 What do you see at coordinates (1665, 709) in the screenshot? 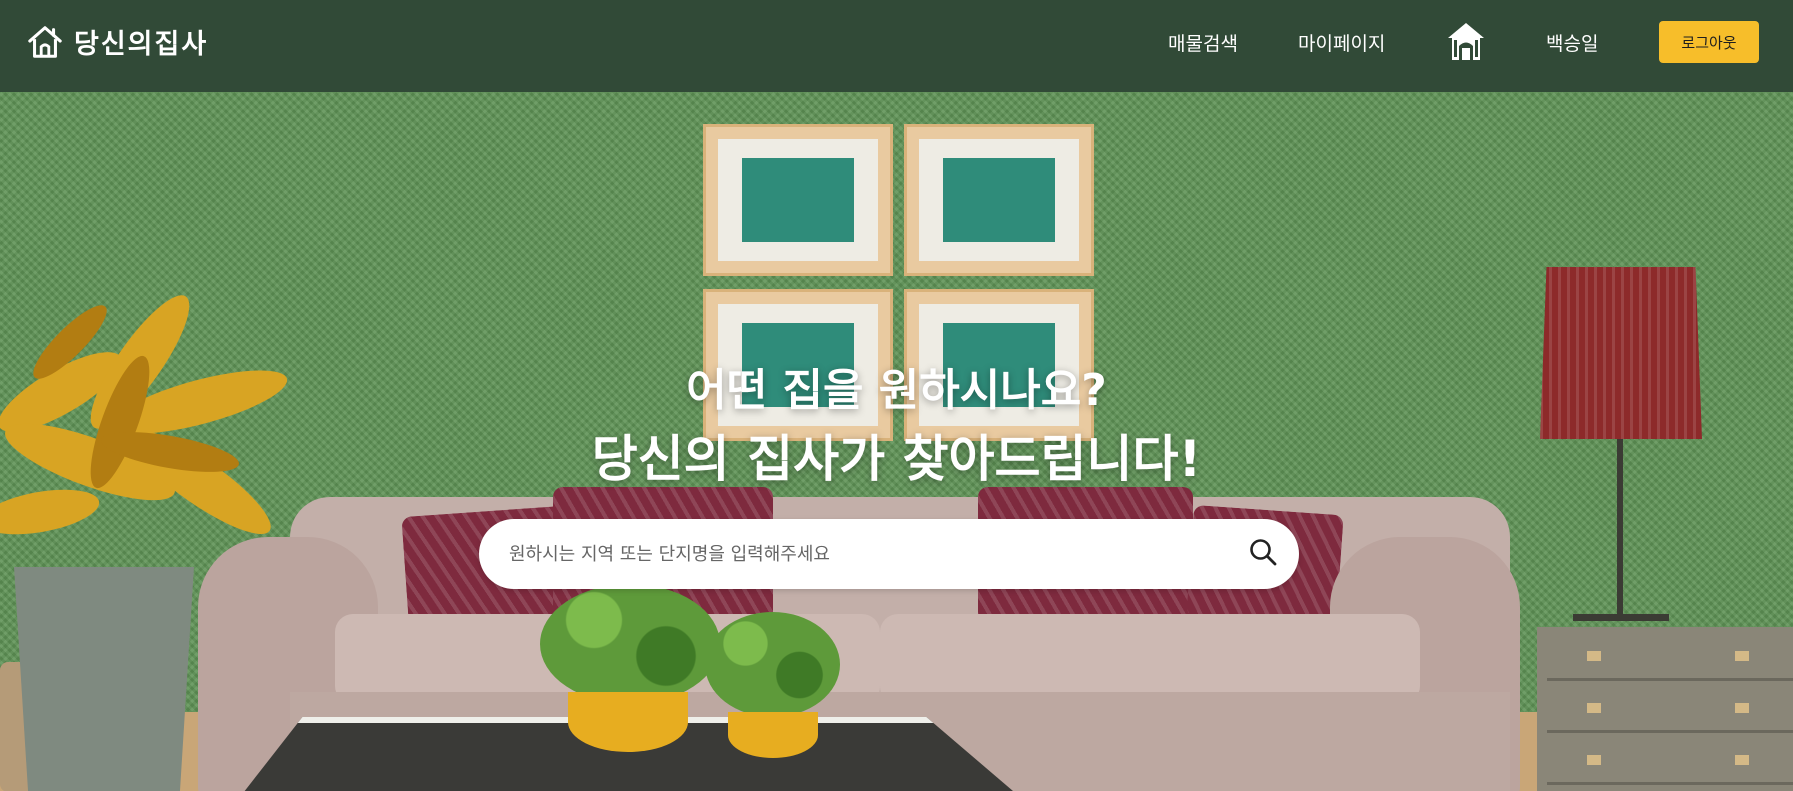
I see `side-drawer` at bounding box center [1665, 709].